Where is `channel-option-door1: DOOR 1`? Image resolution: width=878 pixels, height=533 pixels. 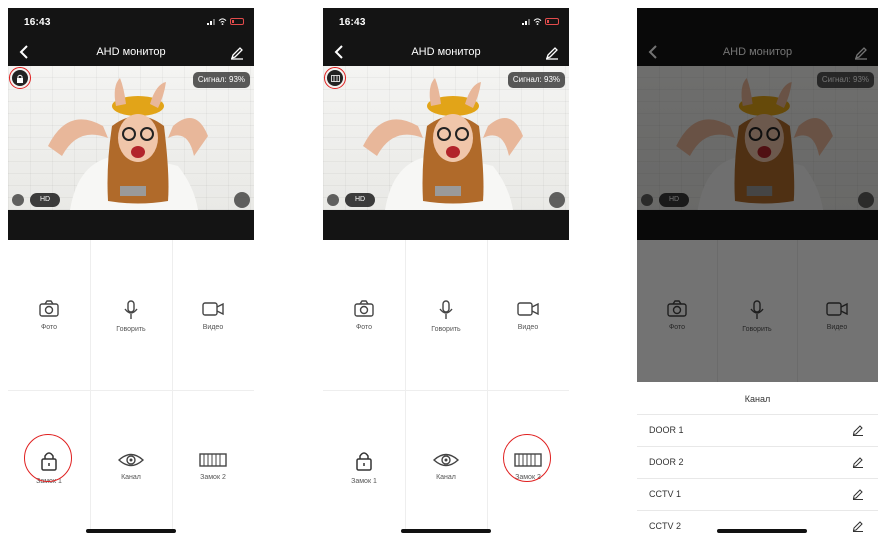
channel-option-door1: DOOR 1 is located at coordinates (757, 430).